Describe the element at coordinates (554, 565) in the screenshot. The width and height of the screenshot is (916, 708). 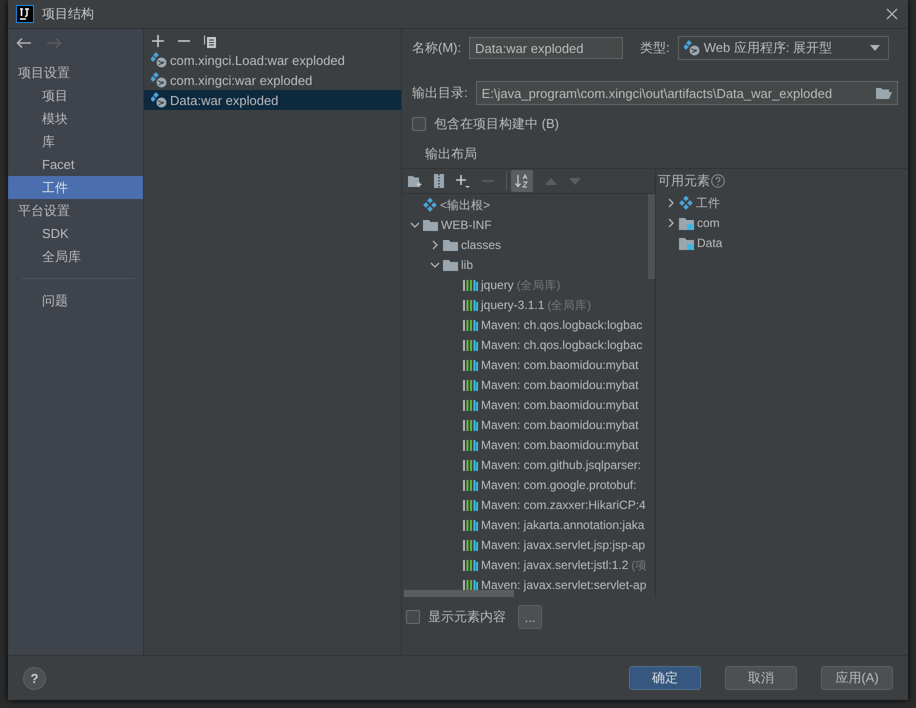
I see `tree-item: Maven: javax.servlet:jstl:1.2` at that location.